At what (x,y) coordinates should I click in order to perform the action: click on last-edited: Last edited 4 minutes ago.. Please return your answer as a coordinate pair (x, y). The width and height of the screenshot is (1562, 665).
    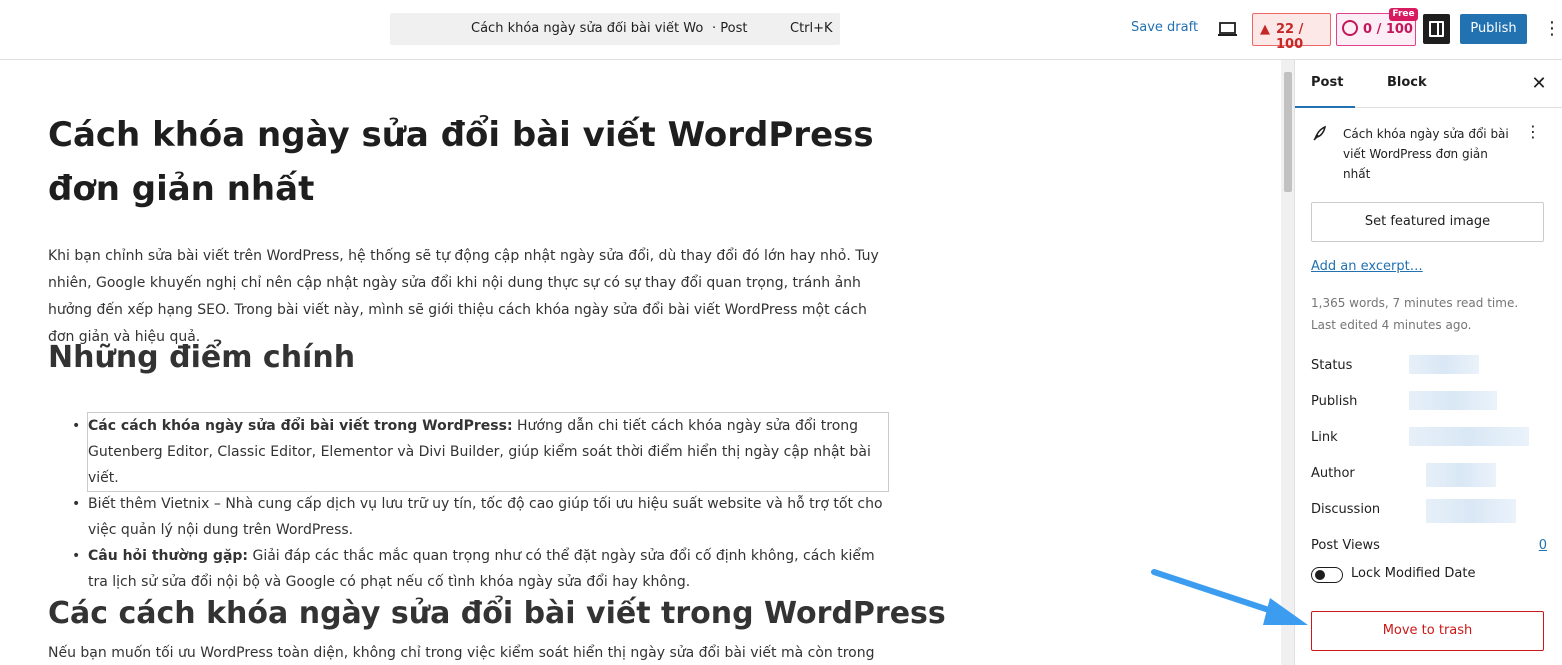
    Looking at the image, I should click on (1391, 325).